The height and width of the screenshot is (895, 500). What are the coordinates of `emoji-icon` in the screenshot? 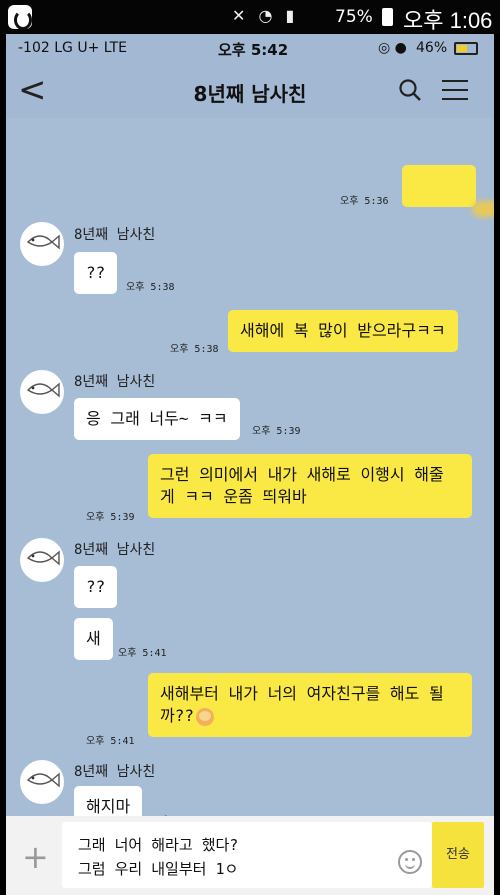 It's located at (205, 716).